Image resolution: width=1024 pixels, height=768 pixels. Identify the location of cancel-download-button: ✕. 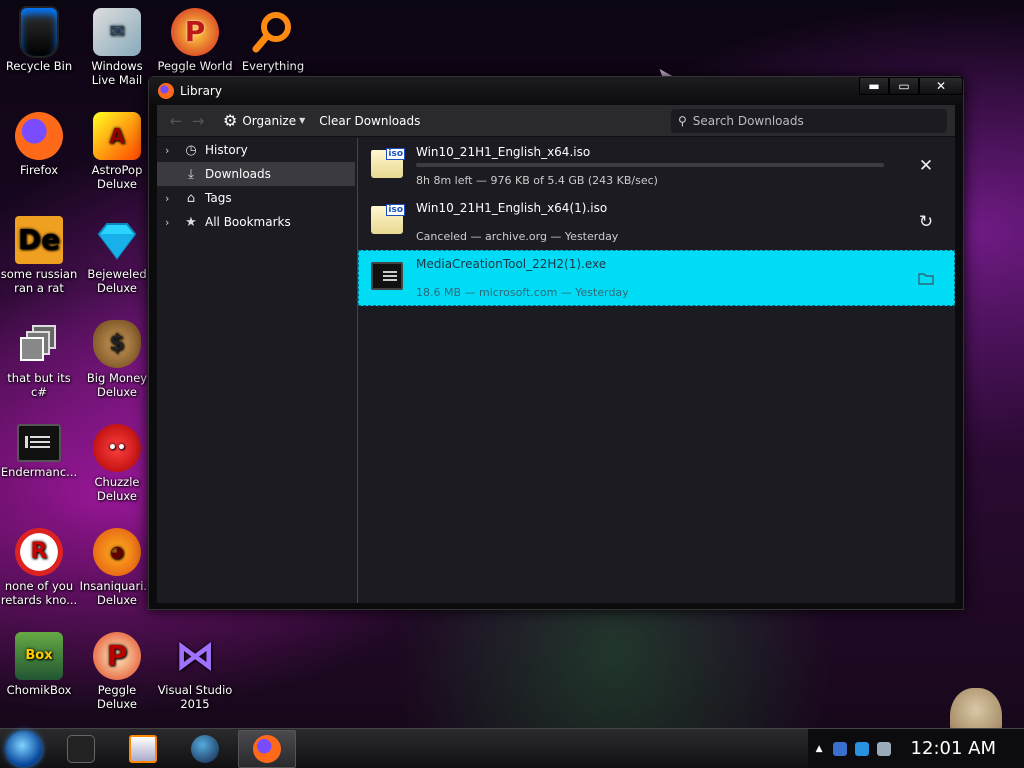
(926, 166).